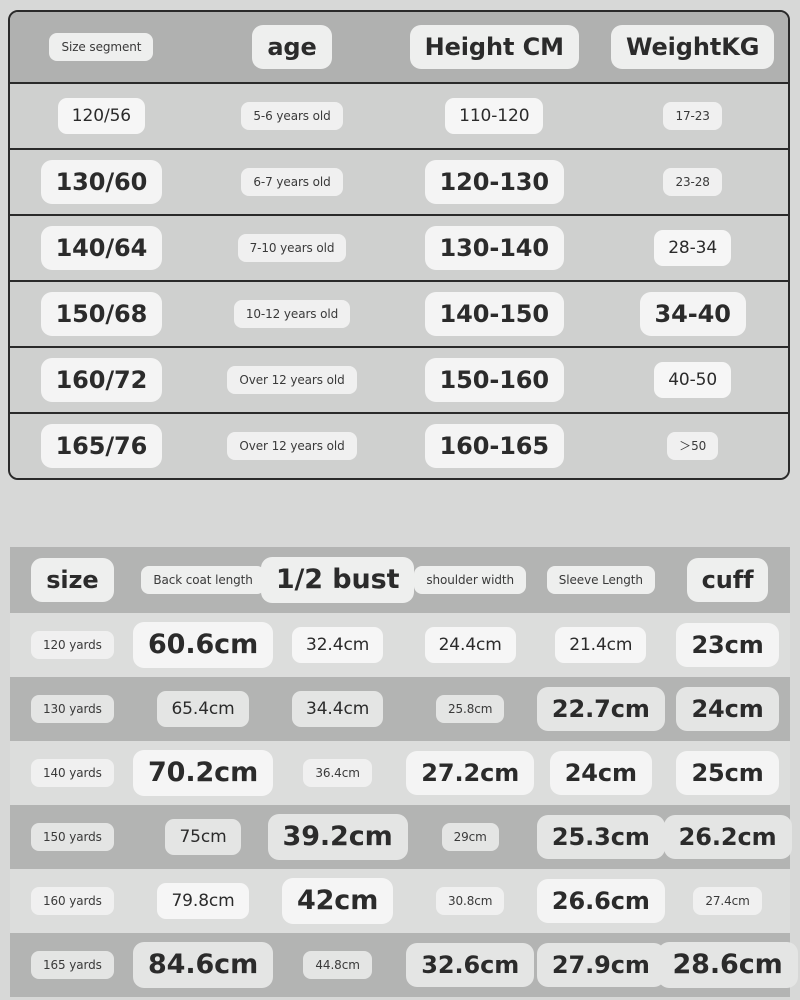  I want to click on cell-value: 130 yards, so click(72, 709).